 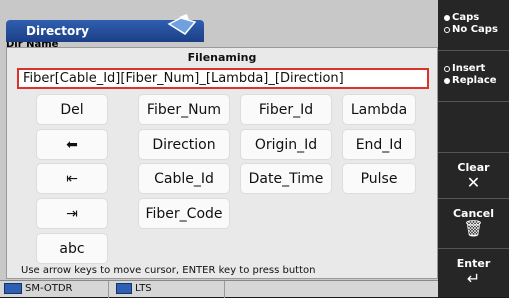 I want to click on end-key: ⇥, so click(x=72, y=213).